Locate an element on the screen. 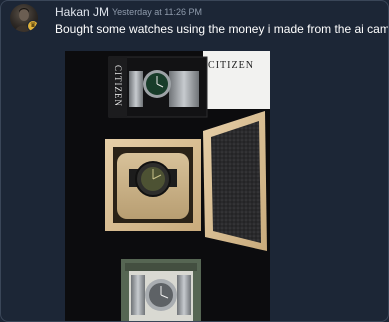  crown-icon: ♛ is located at coordinates (32, 26).